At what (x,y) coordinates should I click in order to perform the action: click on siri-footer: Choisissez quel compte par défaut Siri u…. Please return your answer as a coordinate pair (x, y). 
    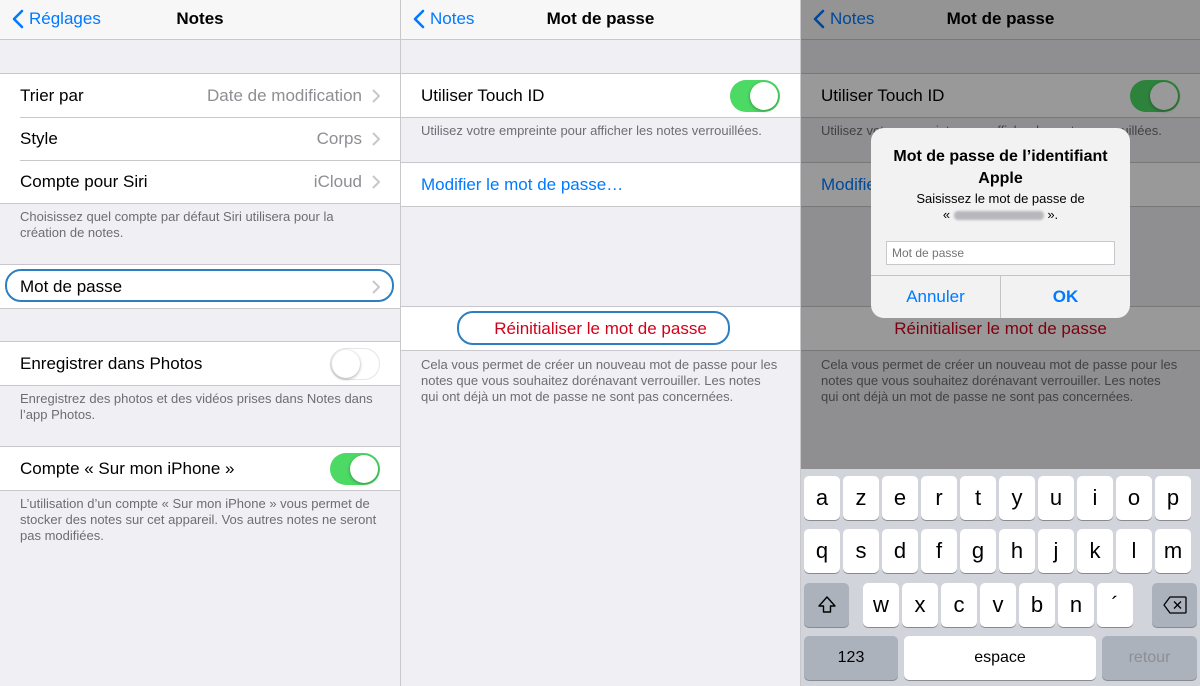
    Looking at the image, I should click on (177, 224).